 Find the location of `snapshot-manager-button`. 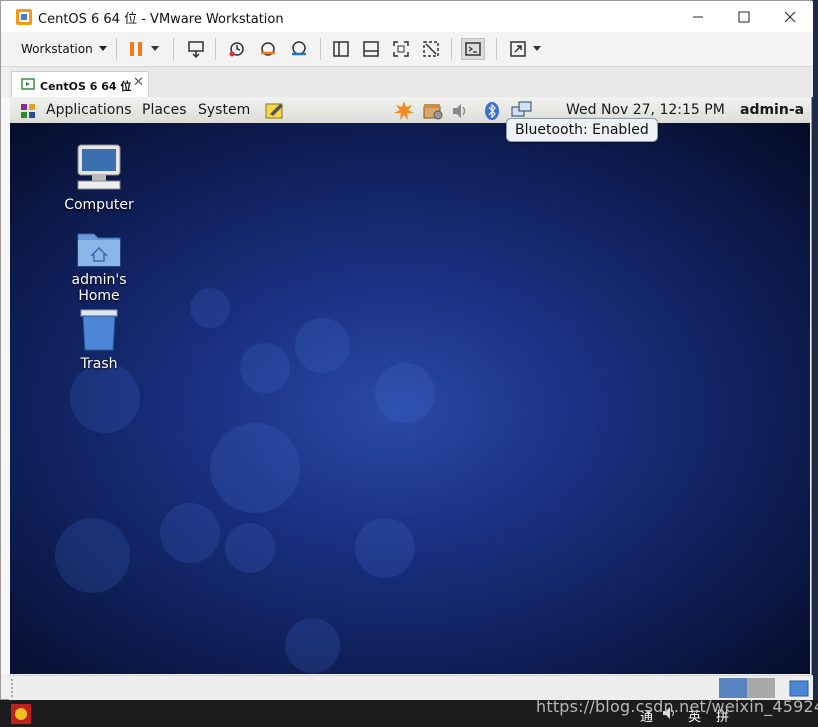

snapshot-manager-button is located at coordinates (299, 49).